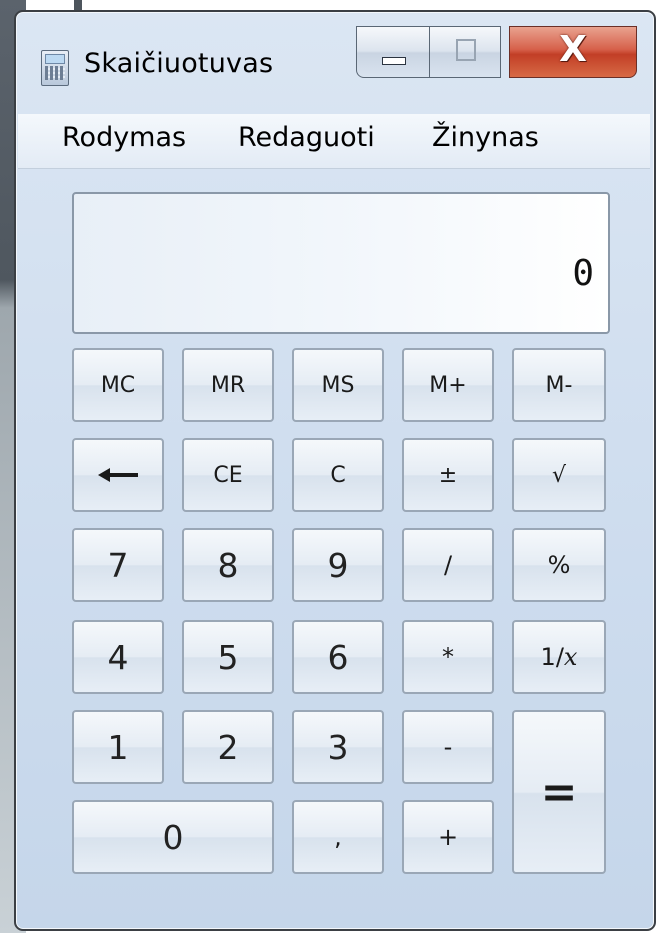 Image resolution: width=660 pixels, height=933 pixels. What do you see at coordinates (485, 137) in the screenshot?
I see `menu-help: Žinynas` at bounding box center [485, 137].